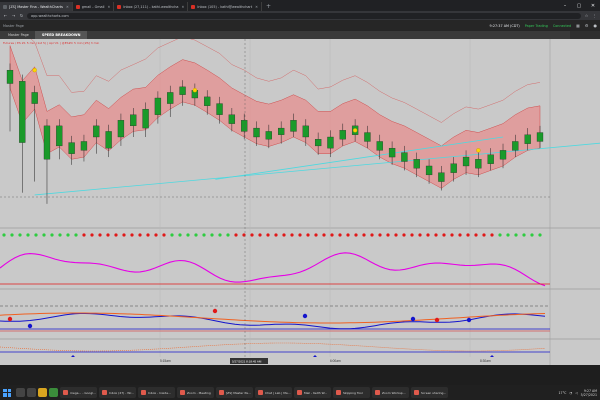 The width and height of the screenshot is (600, 400). I want to click on volume-icon: ◁, so click(576, 393).